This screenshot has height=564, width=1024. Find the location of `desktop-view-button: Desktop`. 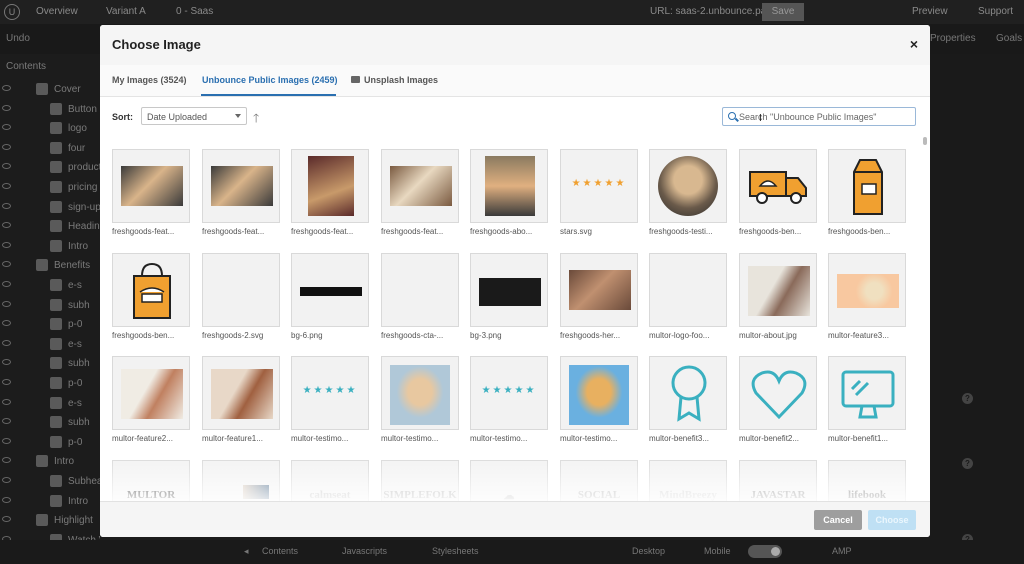

desktop-view-button: Desktop is located at coordinates (648, 551).